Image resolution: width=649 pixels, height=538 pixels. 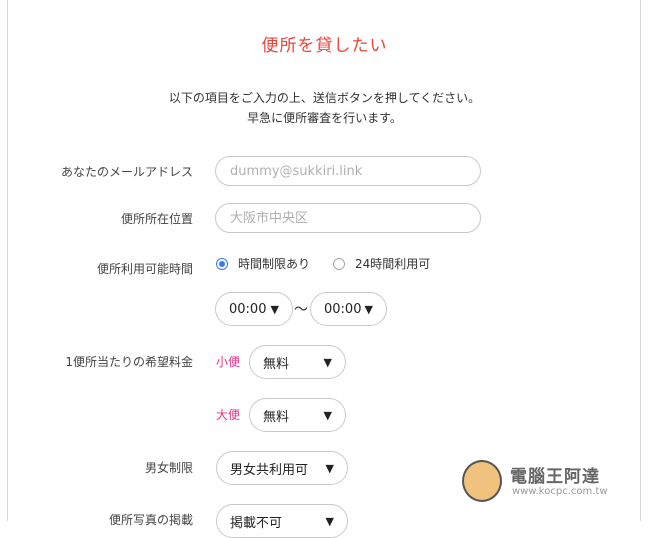 What do you see at coordinates (343, 309) in the screenshot?
I see `time-to-value: 00:00` at bounding box center [343, 309].